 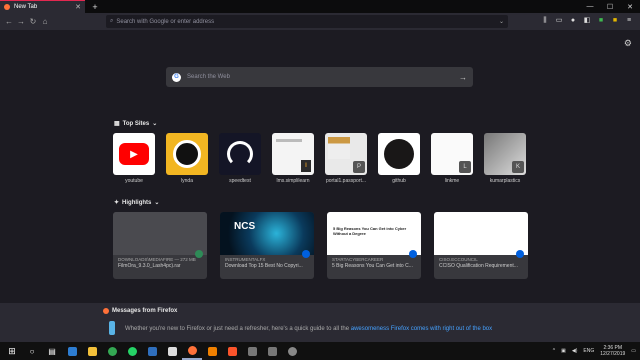 I want to click on app-icon, so click(x=252, y=351).